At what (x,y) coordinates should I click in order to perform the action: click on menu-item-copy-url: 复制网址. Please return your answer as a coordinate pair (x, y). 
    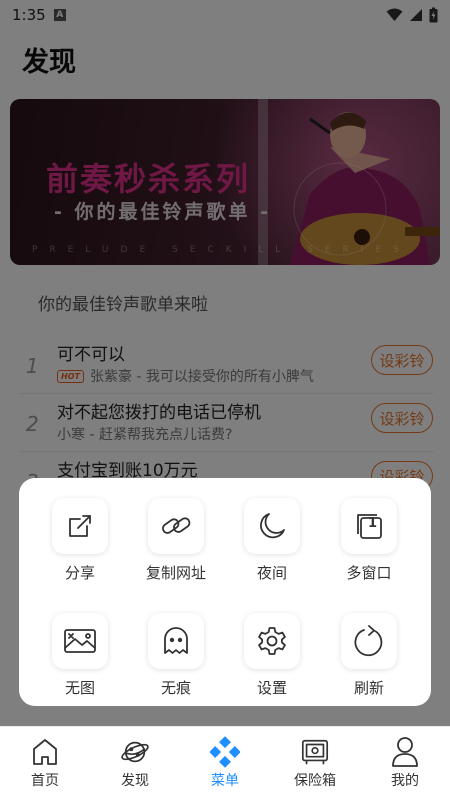
    Looking at the image, I should click on (176, 548).